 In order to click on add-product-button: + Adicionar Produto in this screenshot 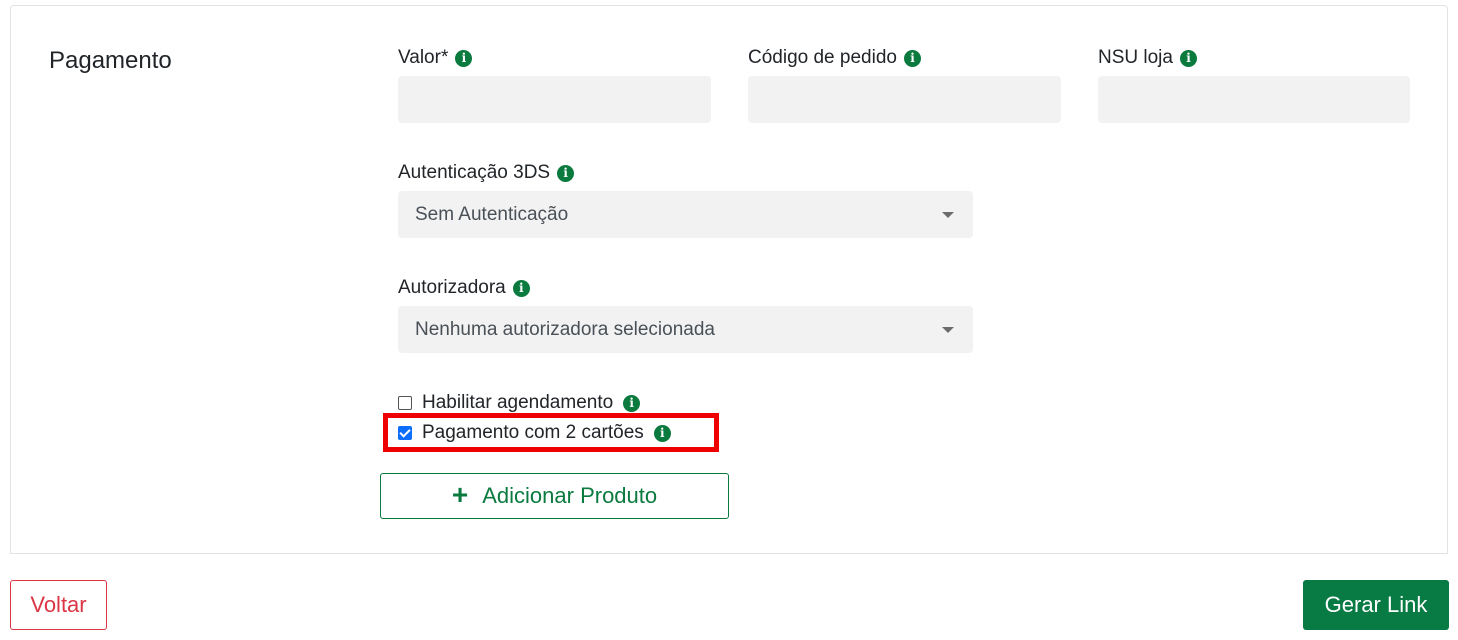, I will do `click(554, 496)`.